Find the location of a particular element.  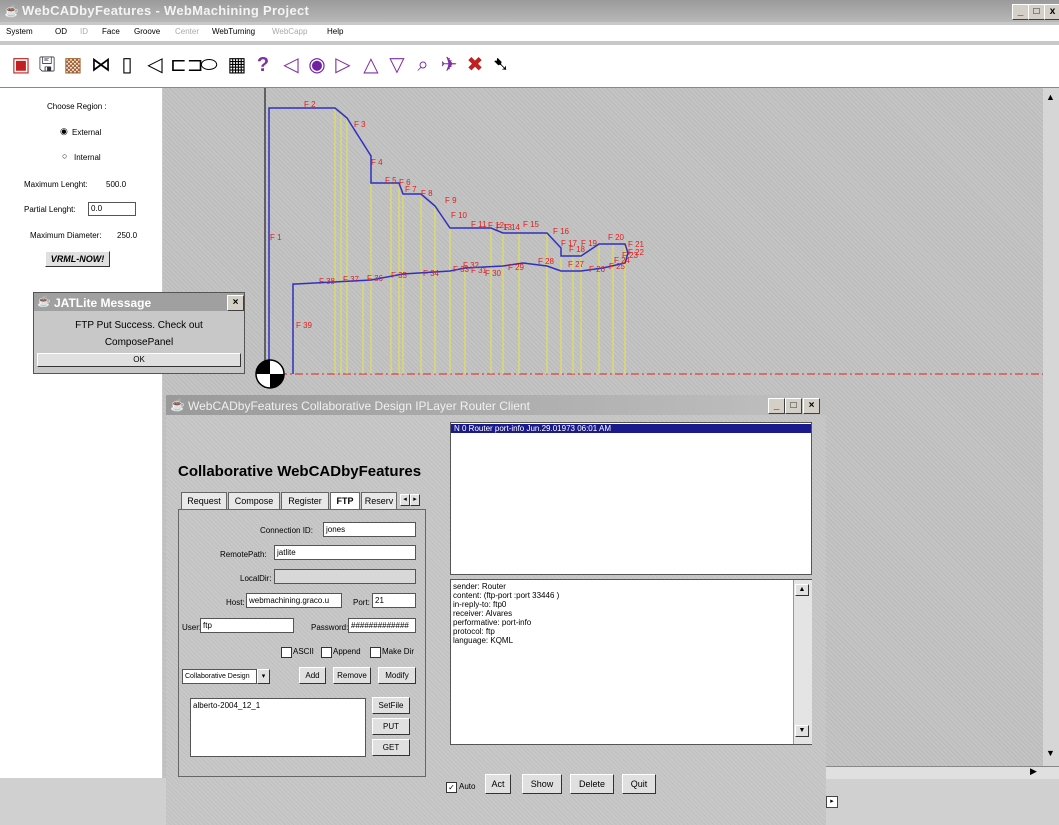

file-list: alberto-2004_12_1 is located at coordinates (278, 727).